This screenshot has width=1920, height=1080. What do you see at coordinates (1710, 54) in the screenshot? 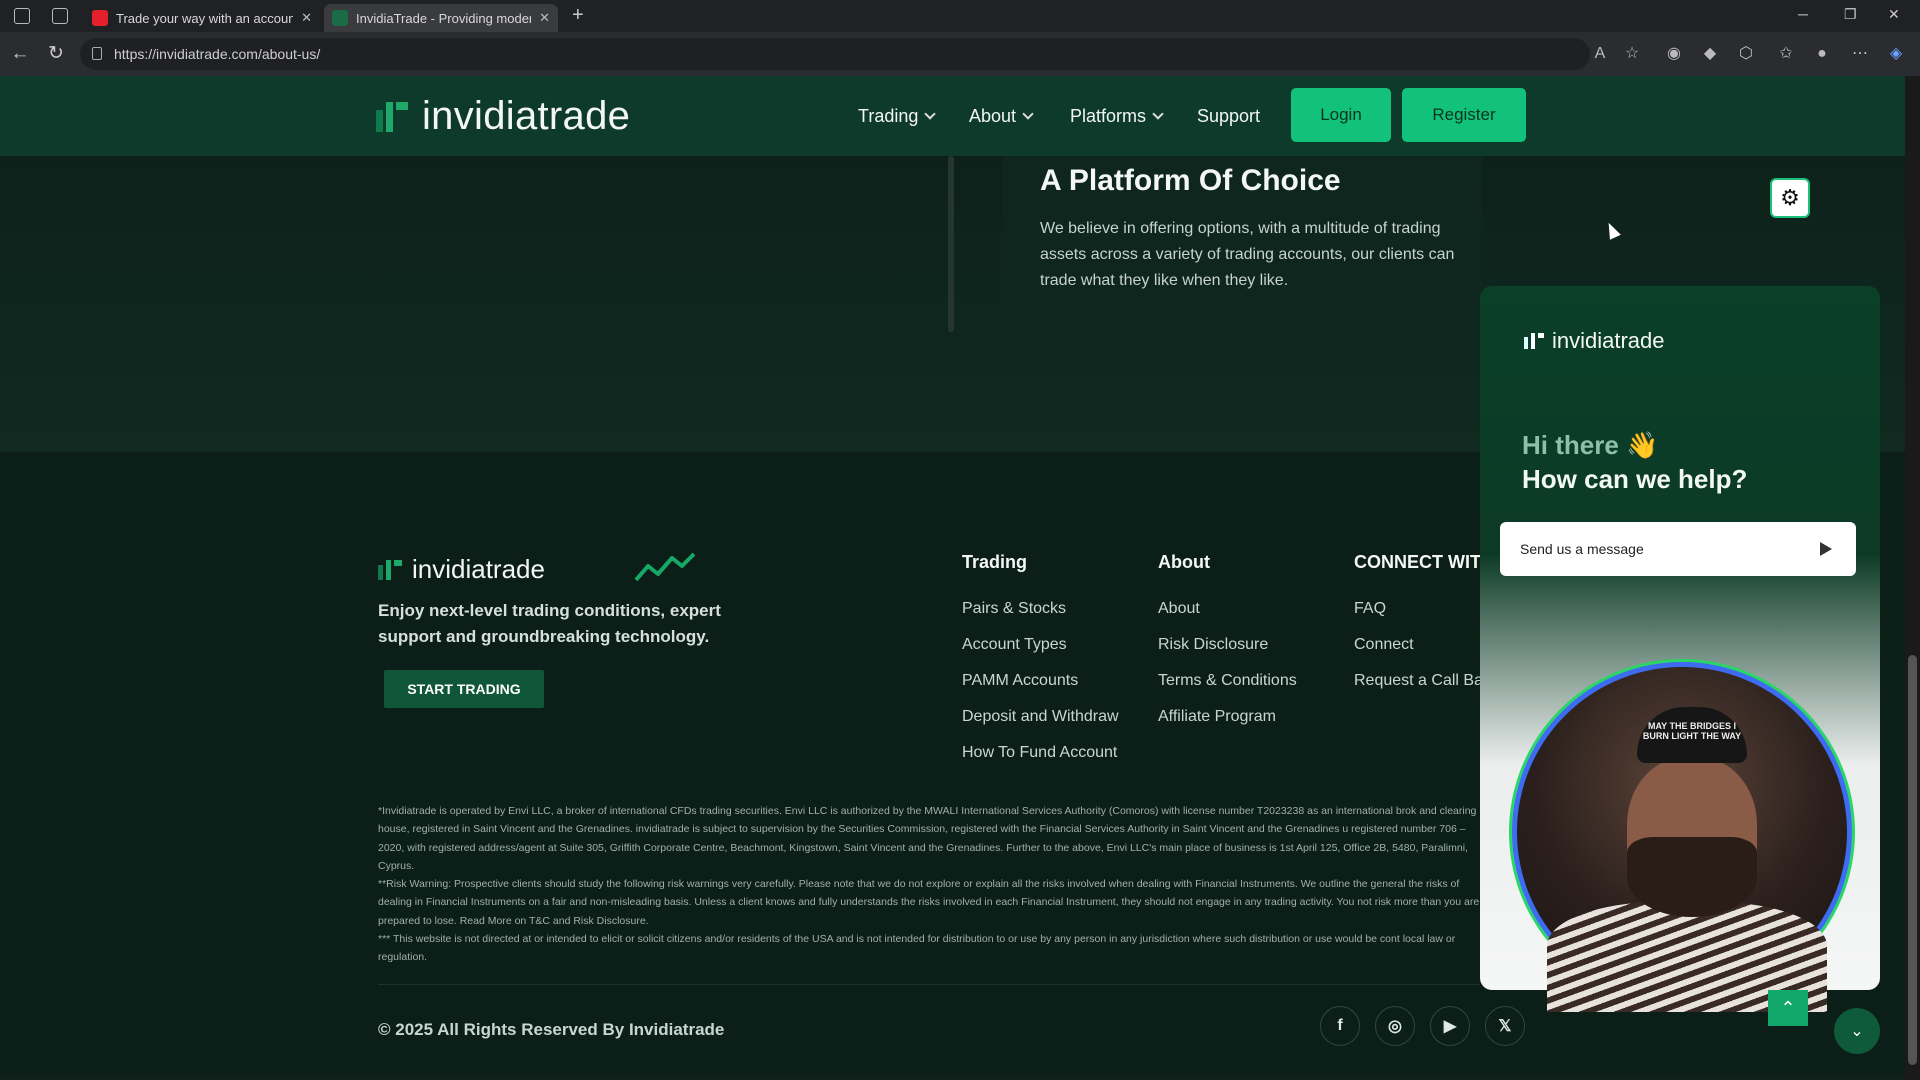
I see `extension-icon-2: ◆` at bounding box center [1710, 54].